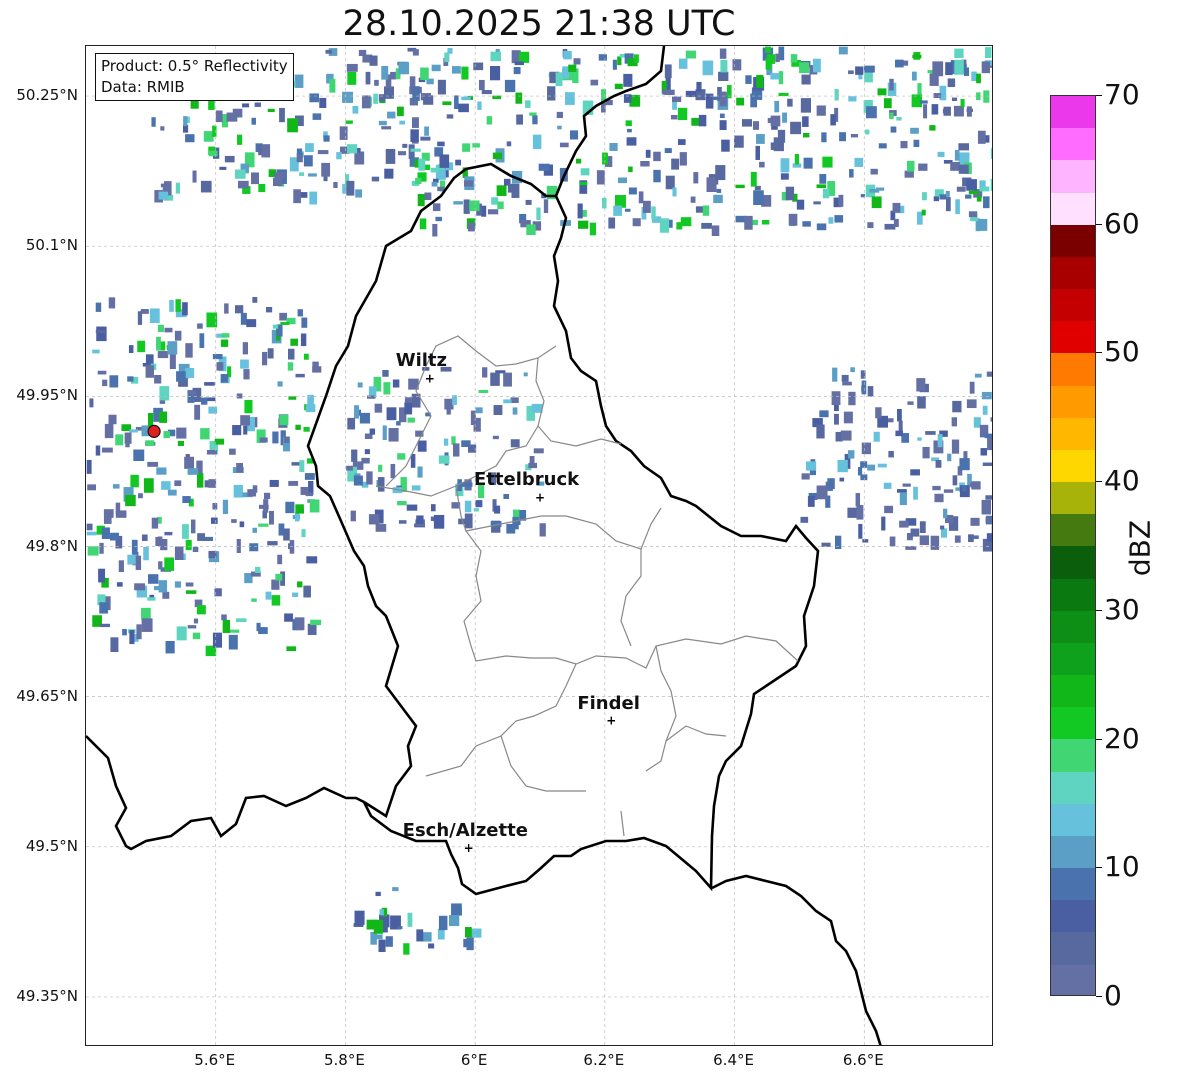 The image size is (1184, 1081). I want to click on lat-label: 49.95°N, so click(47, 395).